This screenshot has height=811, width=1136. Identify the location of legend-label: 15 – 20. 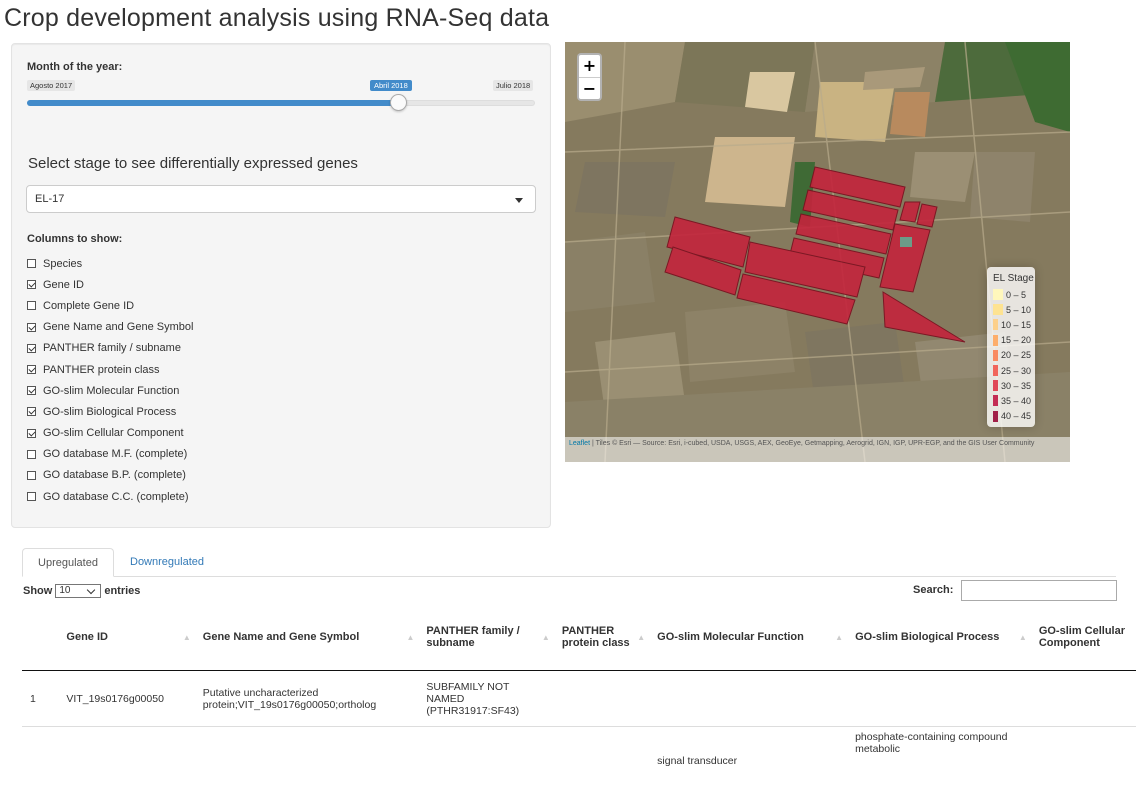
(1016, 340).